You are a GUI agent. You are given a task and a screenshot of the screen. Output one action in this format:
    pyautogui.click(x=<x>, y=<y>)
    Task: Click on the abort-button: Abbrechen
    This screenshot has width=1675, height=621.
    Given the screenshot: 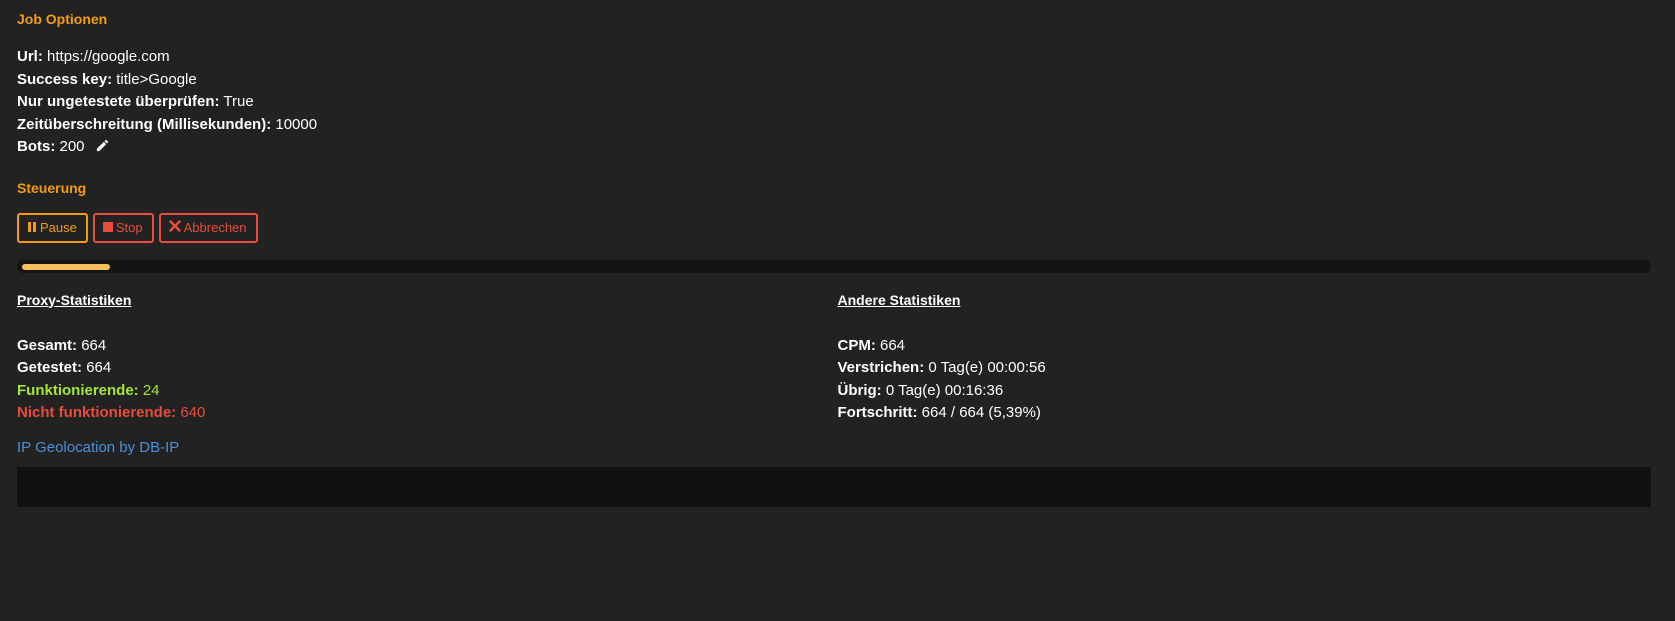 What is the action you would take?
    pyautogui.click(x=208, y=227)
    